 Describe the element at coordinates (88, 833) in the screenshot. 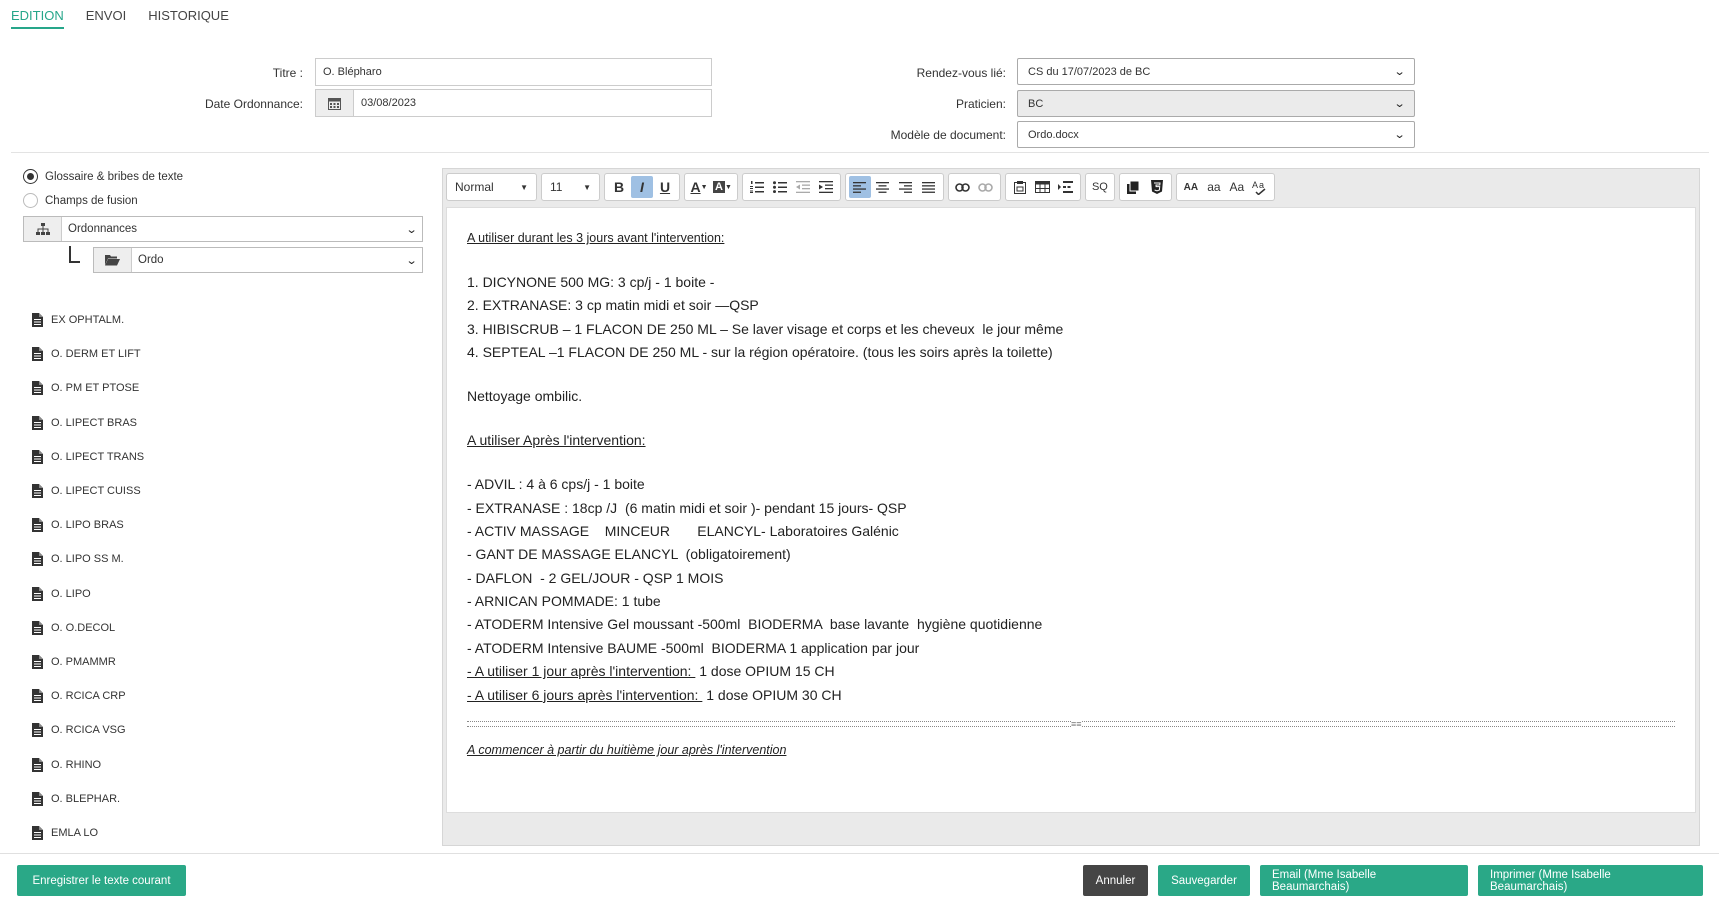

I see `glossary-item: EMLA LO` at that location.